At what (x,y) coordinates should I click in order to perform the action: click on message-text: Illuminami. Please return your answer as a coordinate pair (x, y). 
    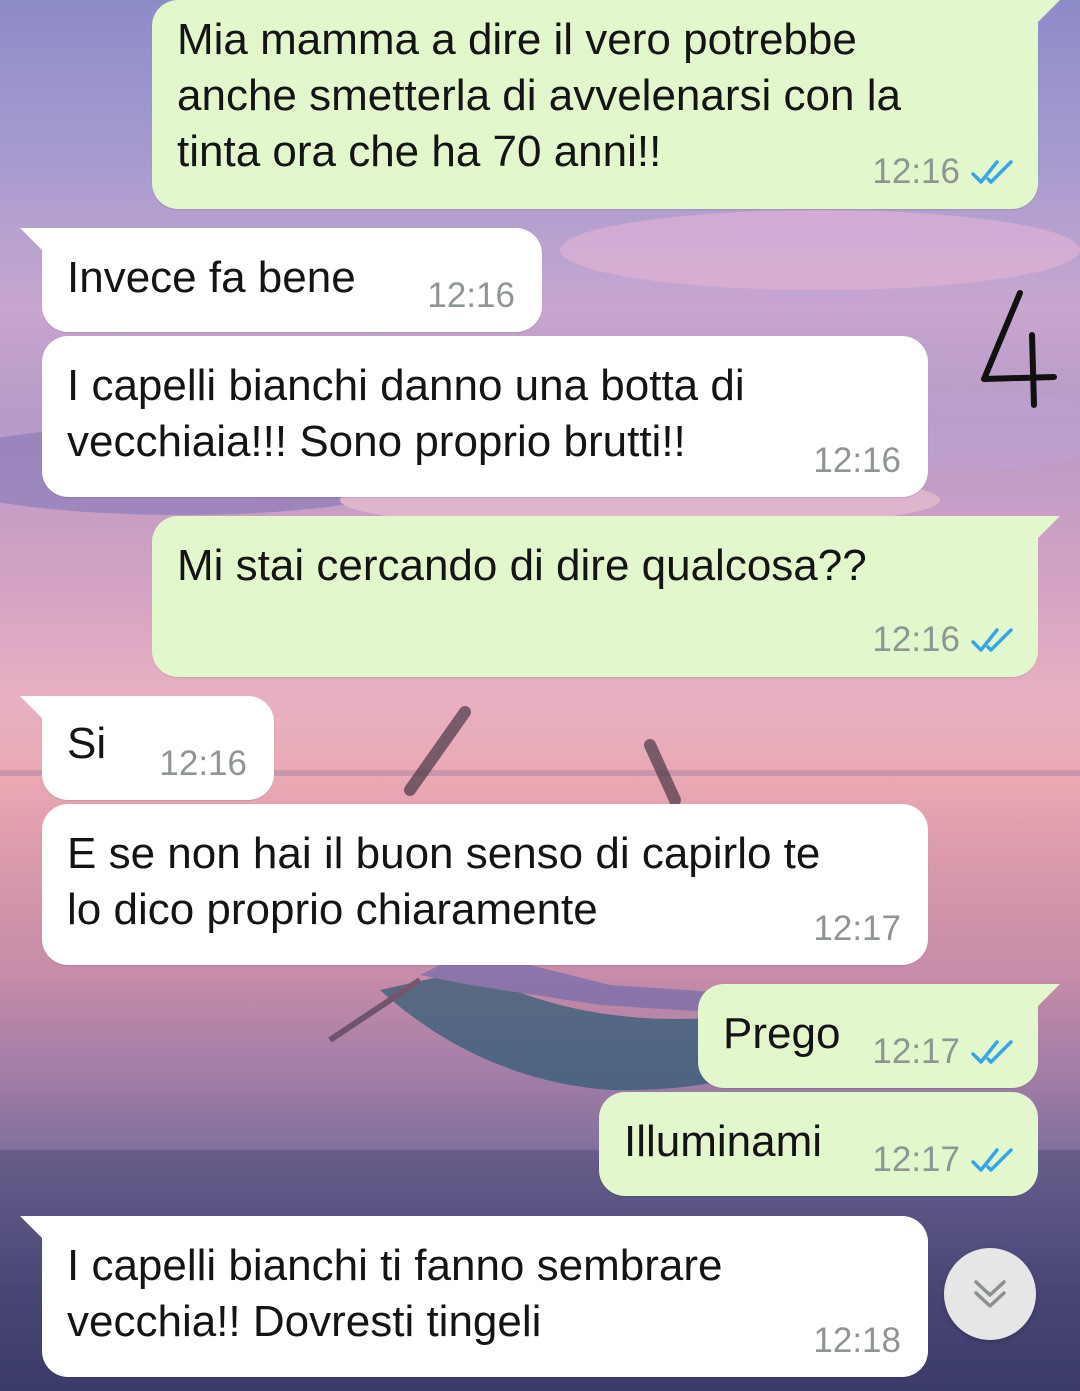
    Looking at the image, I should click on (723, 1141).